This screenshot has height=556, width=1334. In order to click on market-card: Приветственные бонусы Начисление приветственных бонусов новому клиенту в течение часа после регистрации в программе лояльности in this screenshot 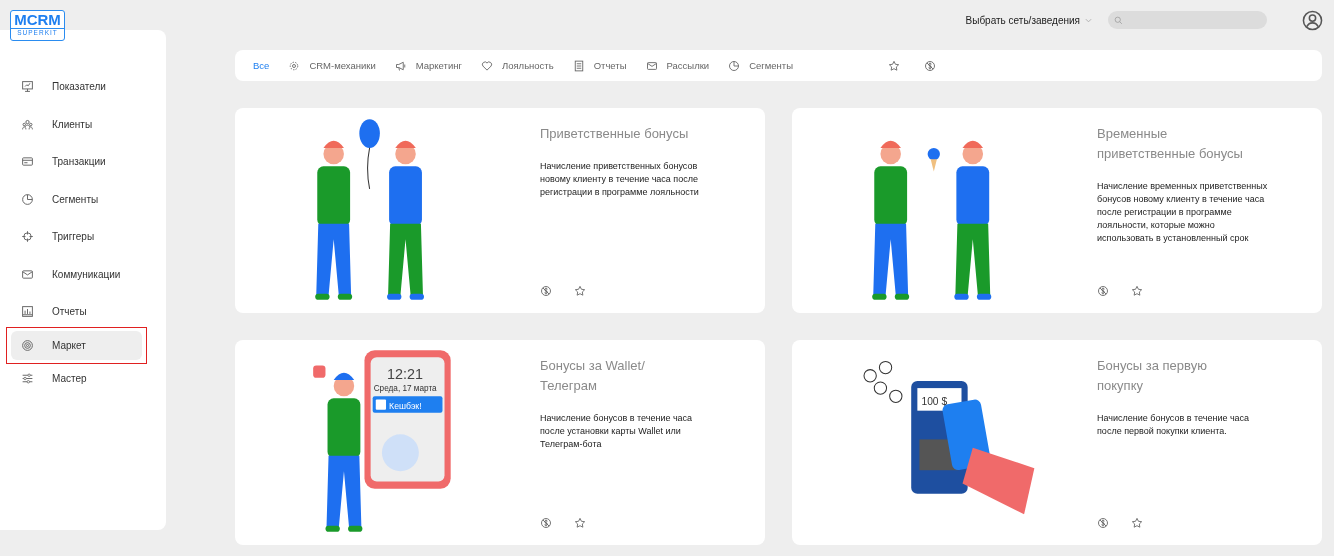, I will do `click(500, 210)`.